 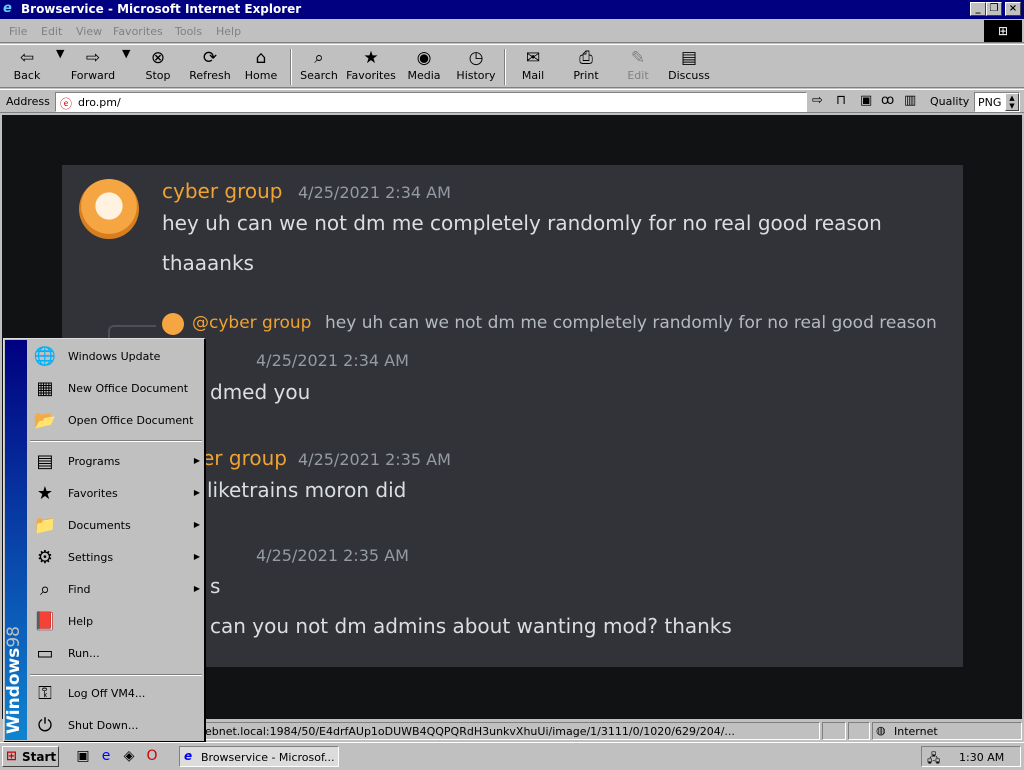 I want to click on history-icon: ◷, so click(x=476, y=58).